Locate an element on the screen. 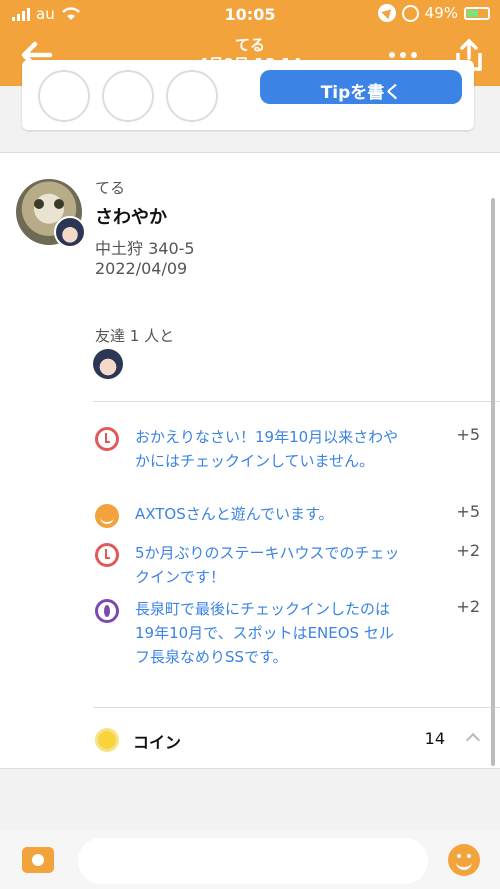 The width and height of the screenshot is (500, 889). bonus-text: AXTOSさんと遊んでいます。 is located at coordinates (269, 514).